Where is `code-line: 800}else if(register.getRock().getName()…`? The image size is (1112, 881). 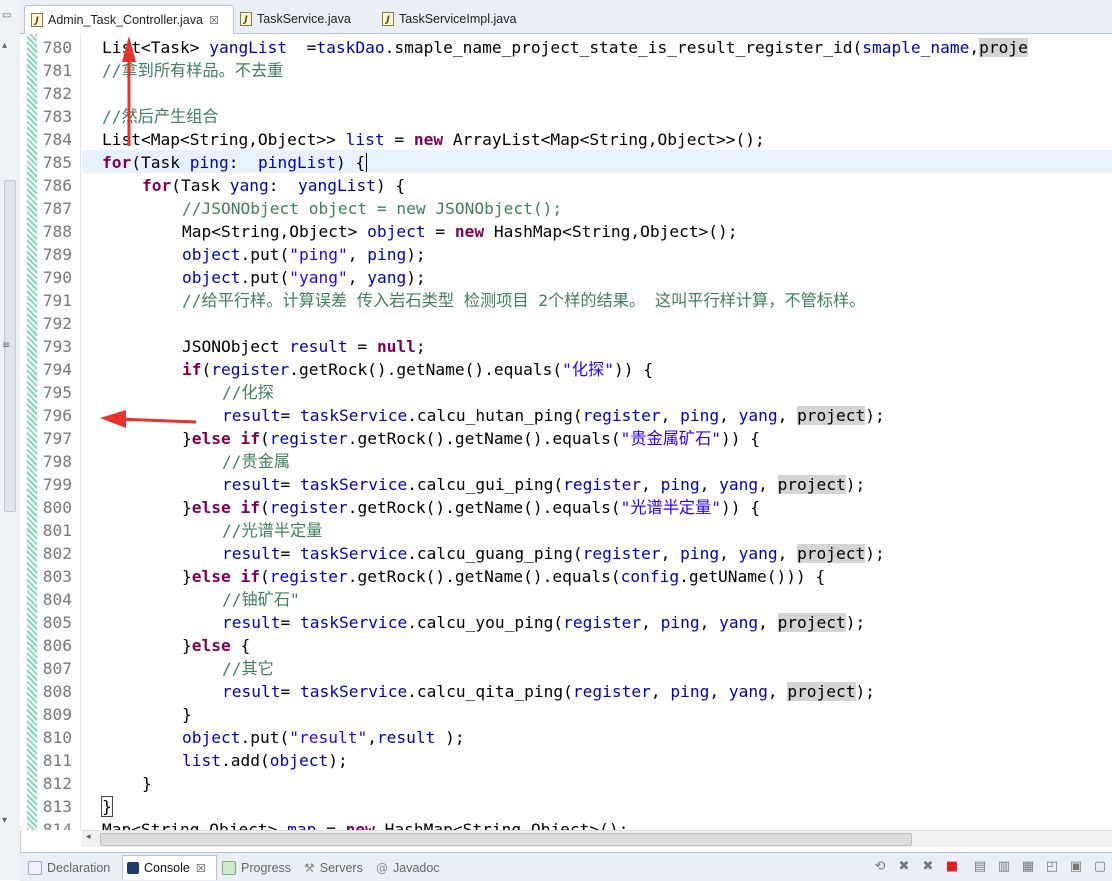
code-line: 800}else if(register.getRock().getName()… is located at coordinates (566, 507).